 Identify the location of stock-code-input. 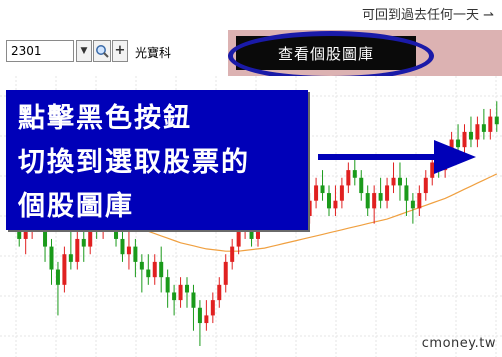
(40, 51).